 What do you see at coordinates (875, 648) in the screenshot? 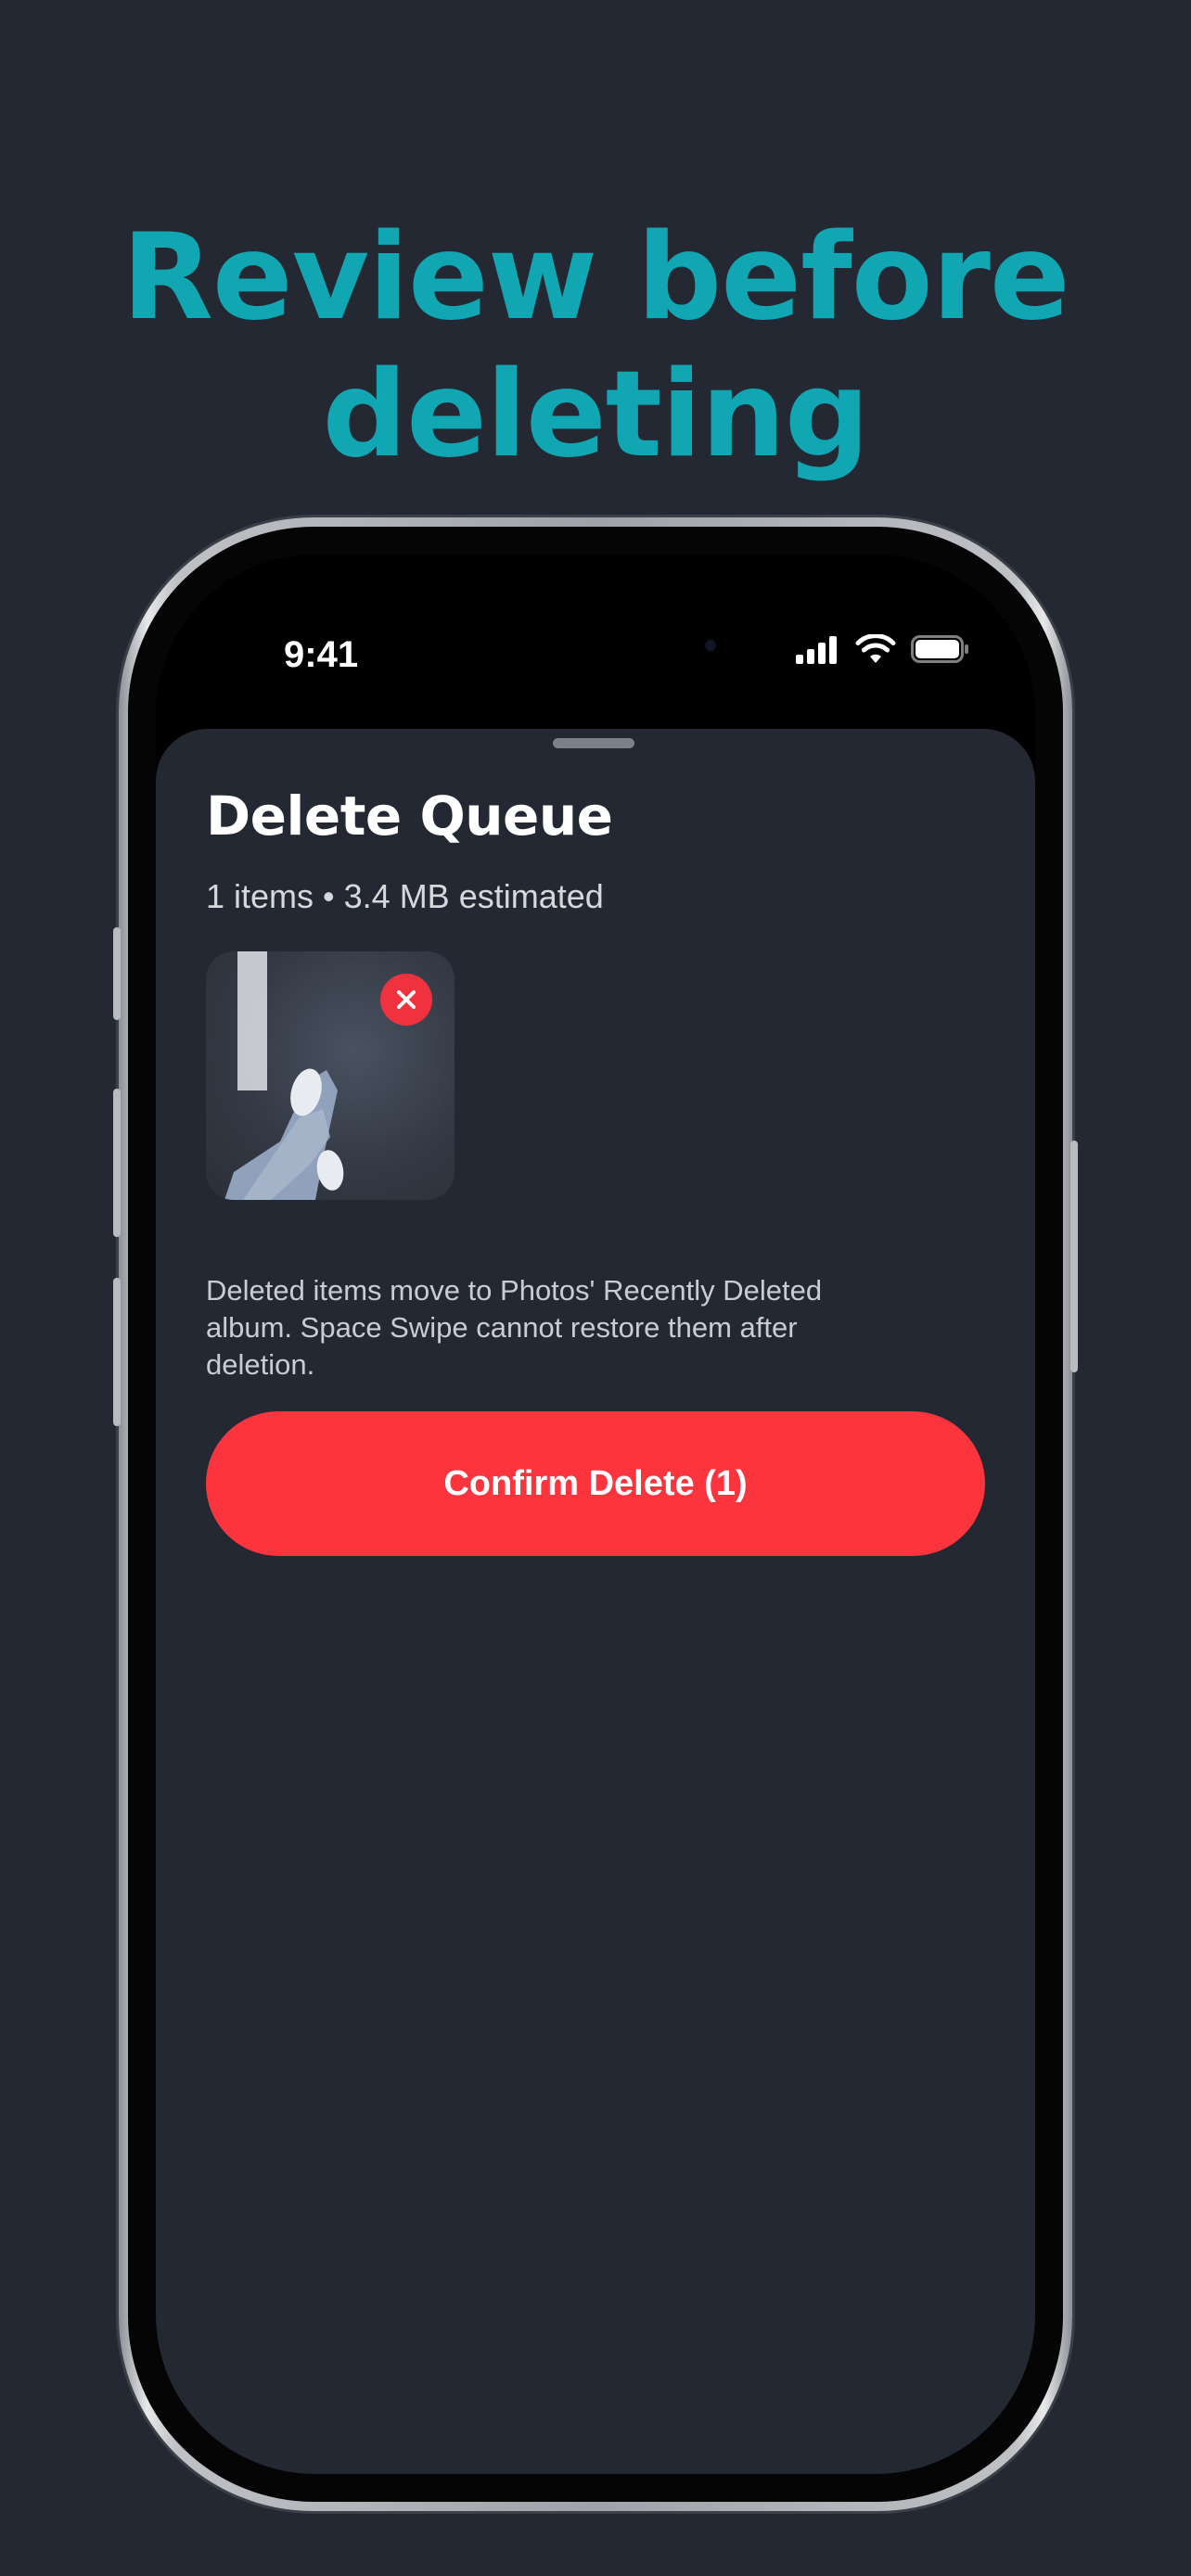
I see `wifi-icon` at bounding box center [875, 648].